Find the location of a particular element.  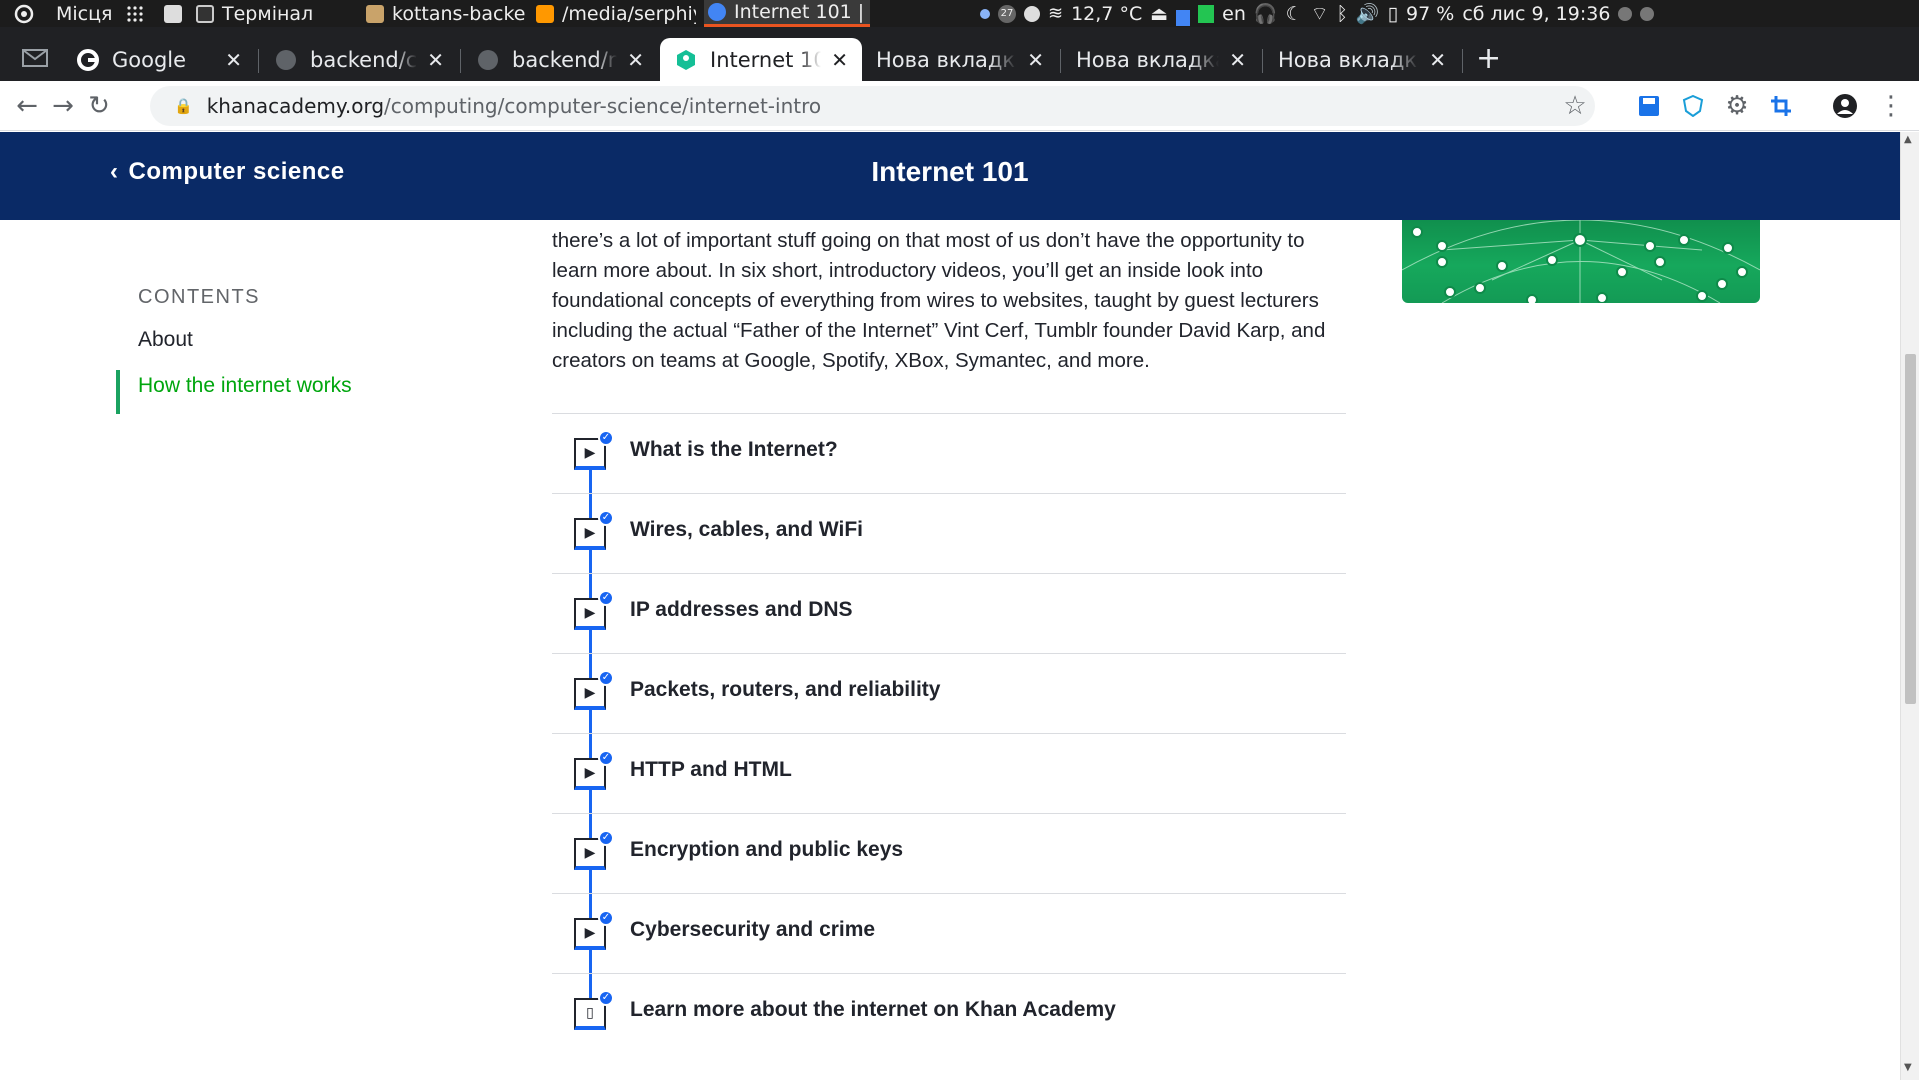

crop-extension-icon is located at coordinates (1781, 106).